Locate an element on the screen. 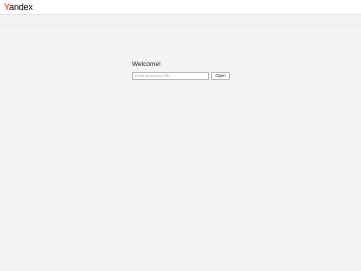 The image size is (361, 271). top-header: Yandex is located at coordinates (180, 7).